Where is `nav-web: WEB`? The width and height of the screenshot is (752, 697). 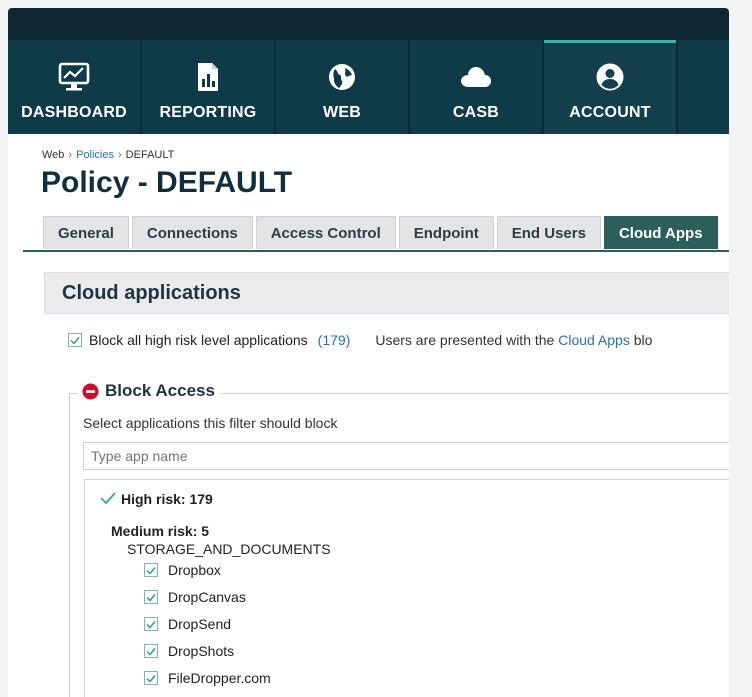 nav-web: WEB is located at coordinates (343, 87).